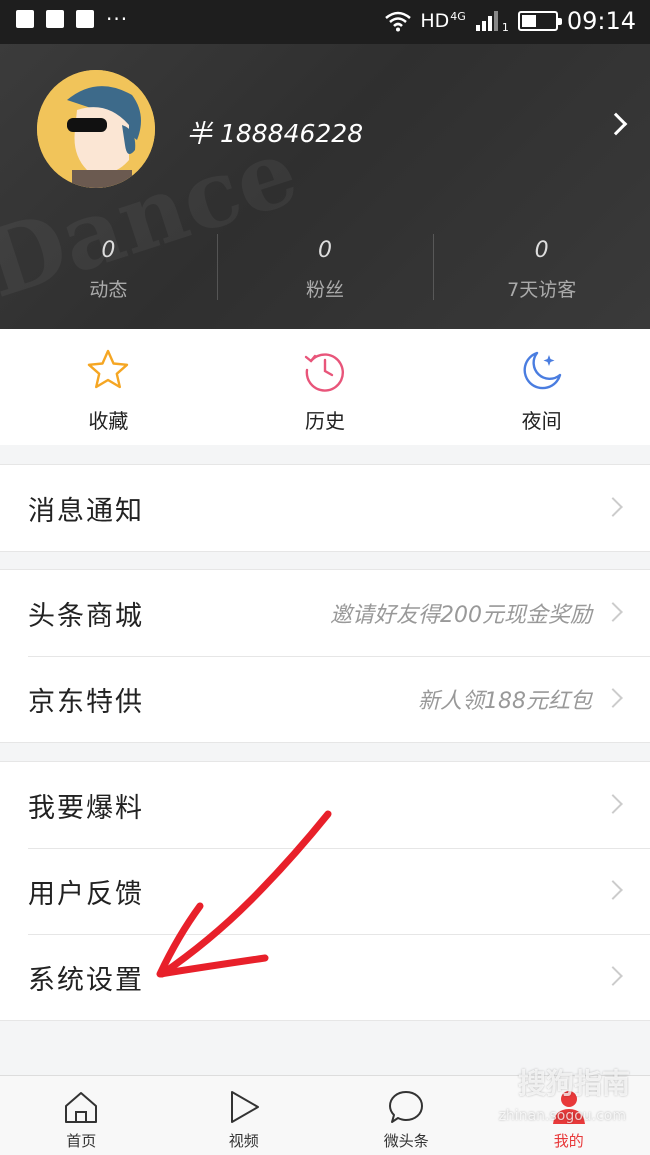 The height and width of the screenshot is (1155, 650). Describe the element at coordinates (86, 894) in the screenshot. I see `menu-item-label: 用户反馈` at that location.